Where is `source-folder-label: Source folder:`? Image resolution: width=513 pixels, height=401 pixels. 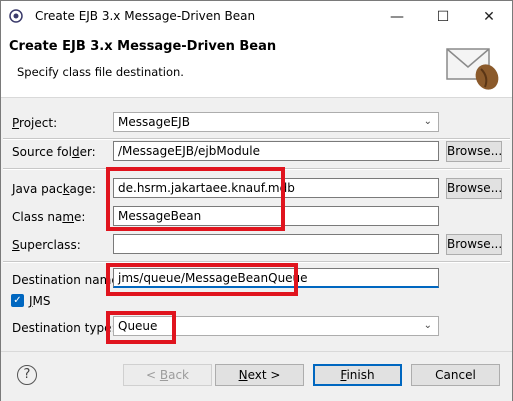 source-folder-label: Source folder: is located at coordinates (54, 152).